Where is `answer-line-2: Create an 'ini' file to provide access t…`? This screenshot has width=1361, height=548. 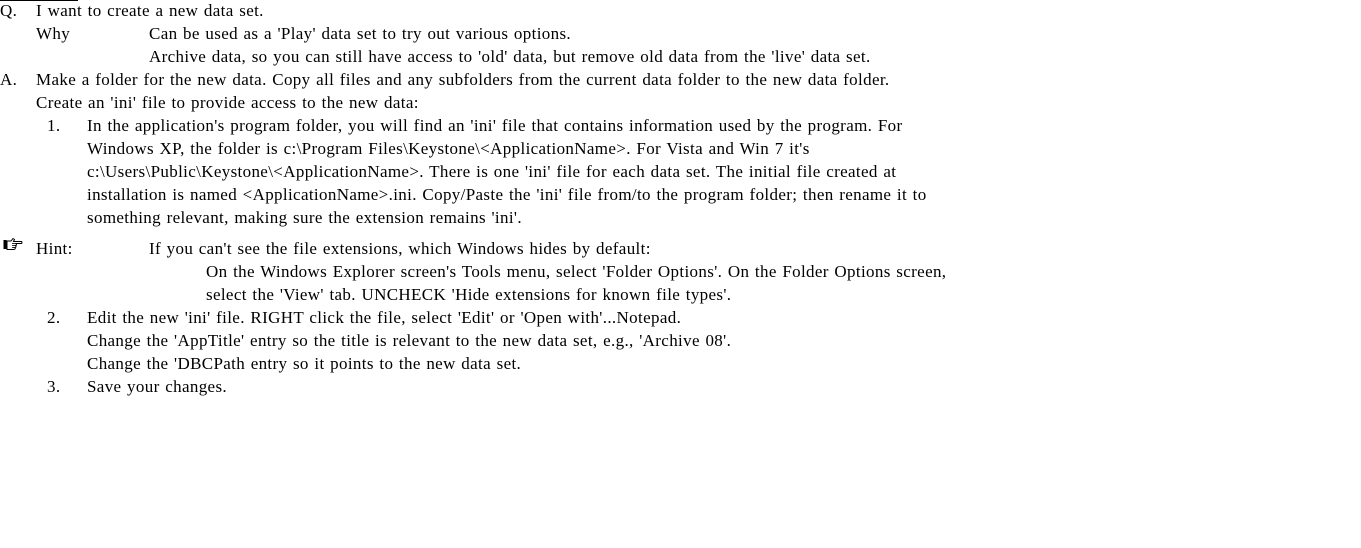
answer-line-2: Create an 'ini' file to provide access t… is located at coordinates (227, 102).